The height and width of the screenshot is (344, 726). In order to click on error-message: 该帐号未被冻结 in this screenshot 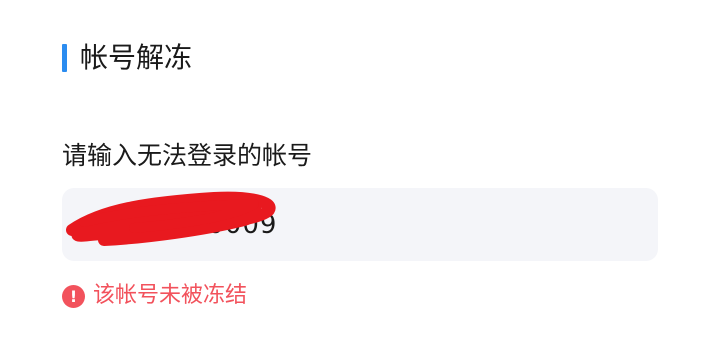, I will do `click(170, 295)`.